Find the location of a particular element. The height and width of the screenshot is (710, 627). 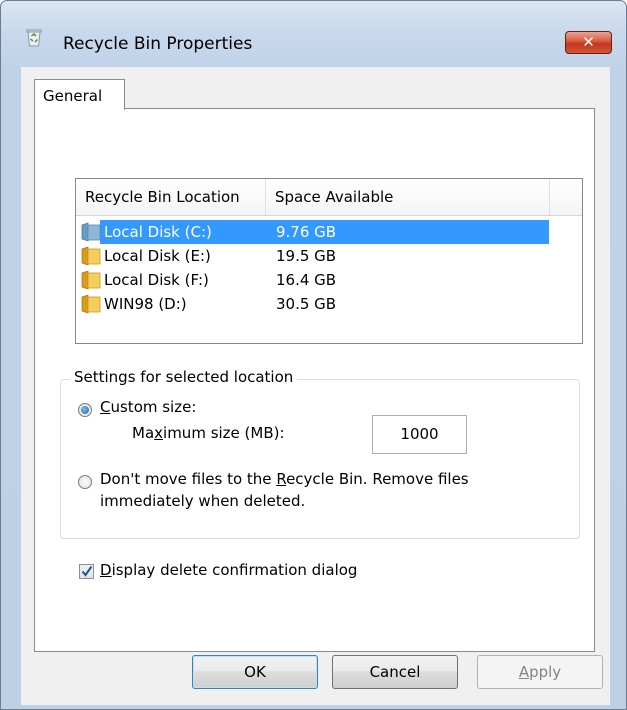

title-bar: Recycle Bin Properties ✕ is located at coordinates (313, 27).